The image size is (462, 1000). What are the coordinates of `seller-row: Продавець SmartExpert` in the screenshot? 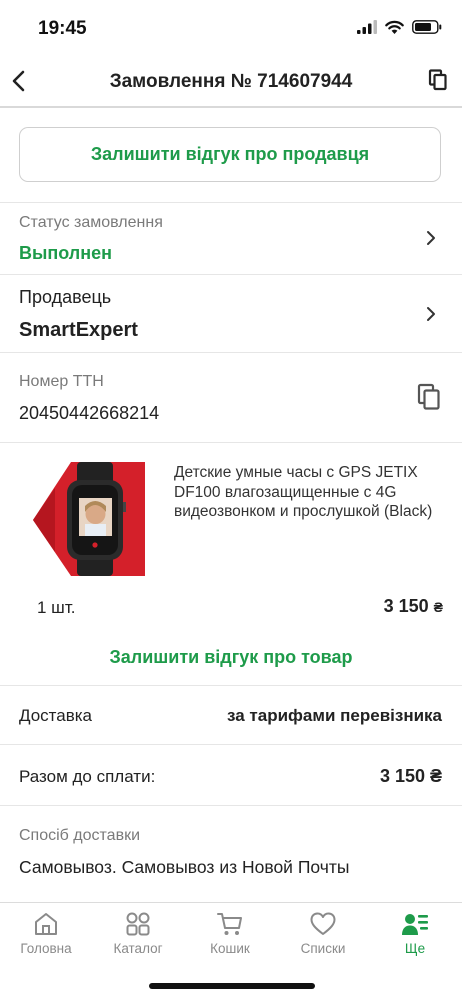 It's located at (231, 313).